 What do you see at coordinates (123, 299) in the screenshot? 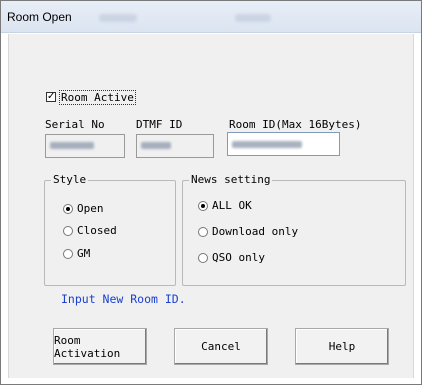
I see `status-message: Input New Room ID.` at bounding box center [123, 299].